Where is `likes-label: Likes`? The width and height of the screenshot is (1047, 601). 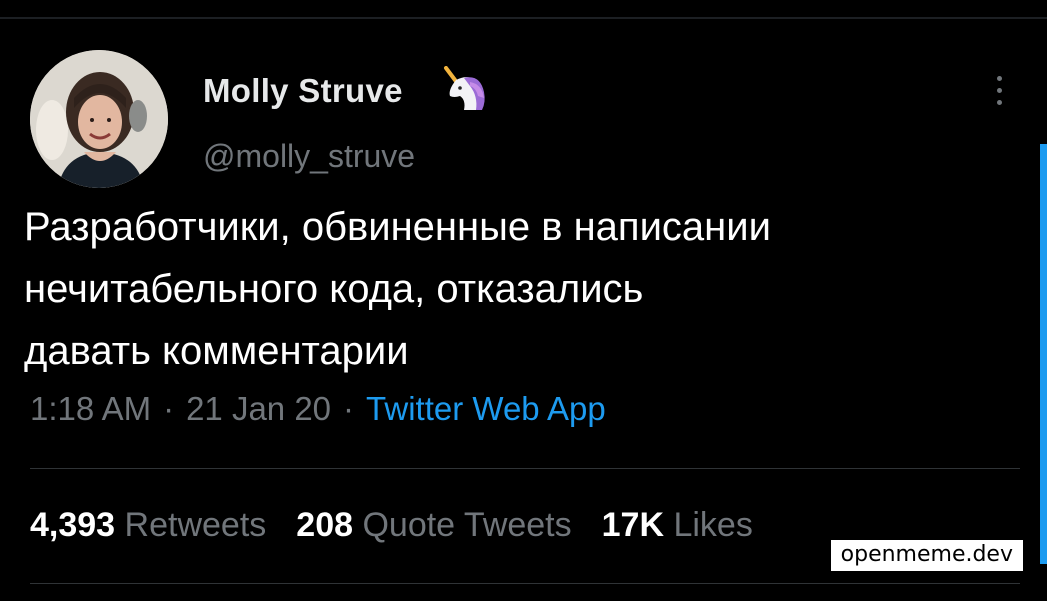 likes-label: Likes is located at coordinates (713, 525).